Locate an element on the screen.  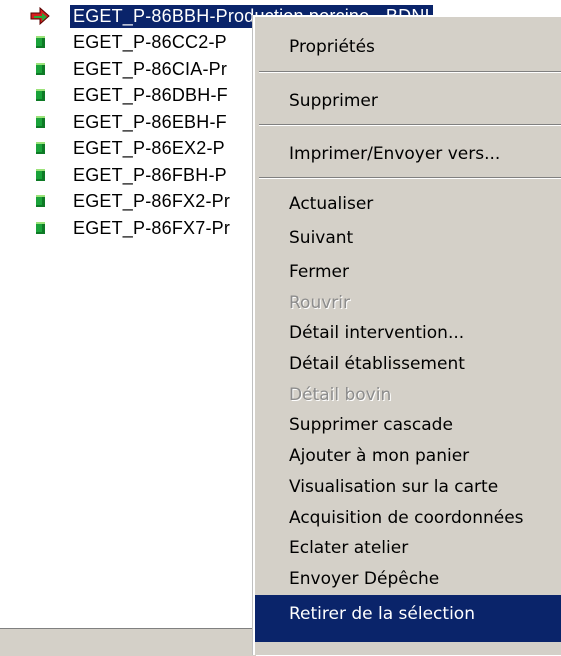
red-green-arrow-icon is located at coordinates (40, 16).